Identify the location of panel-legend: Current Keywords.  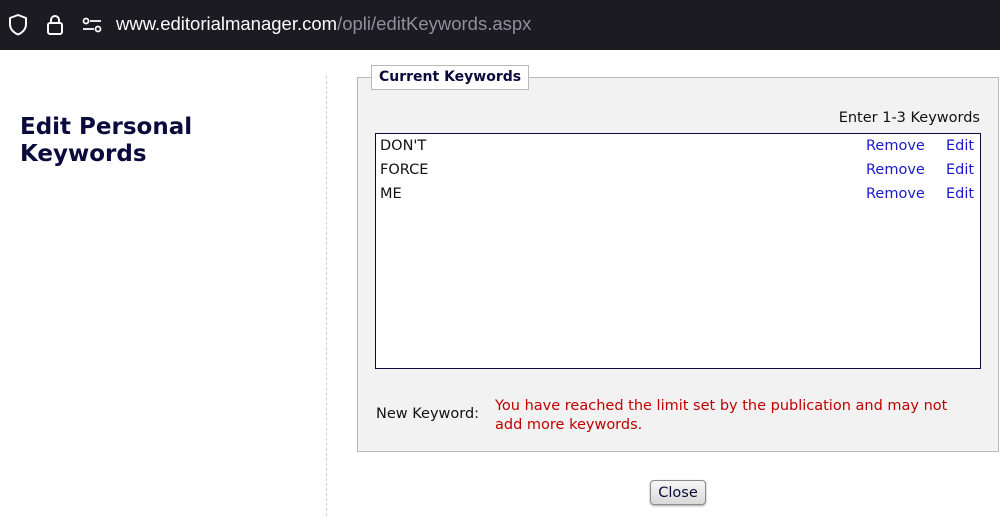
(450, 77).